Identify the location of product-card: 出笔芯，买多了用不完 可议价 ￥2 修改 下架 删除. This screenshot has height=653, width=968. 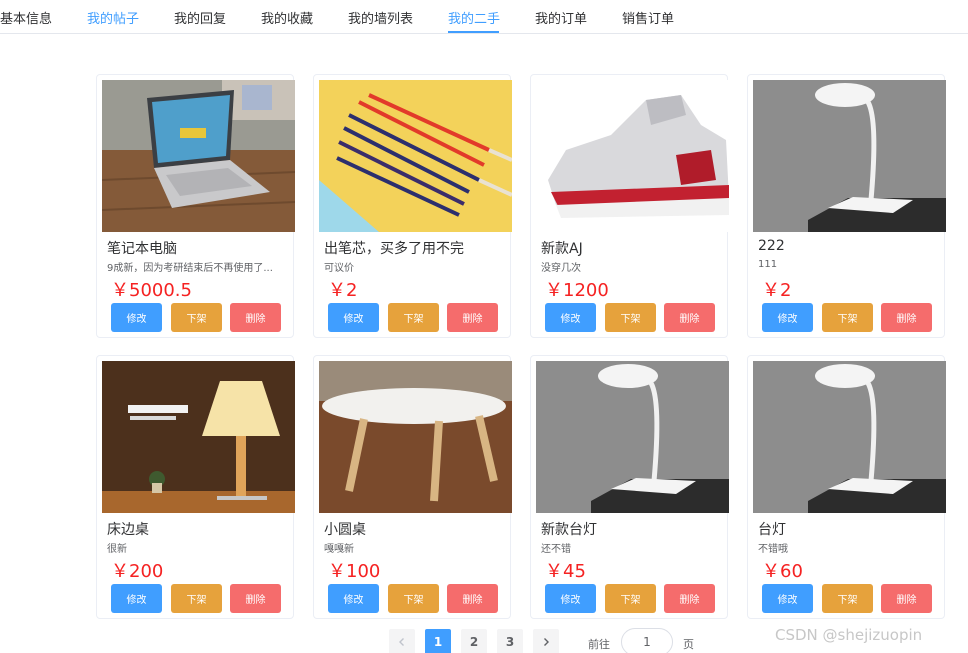
(412, 206).